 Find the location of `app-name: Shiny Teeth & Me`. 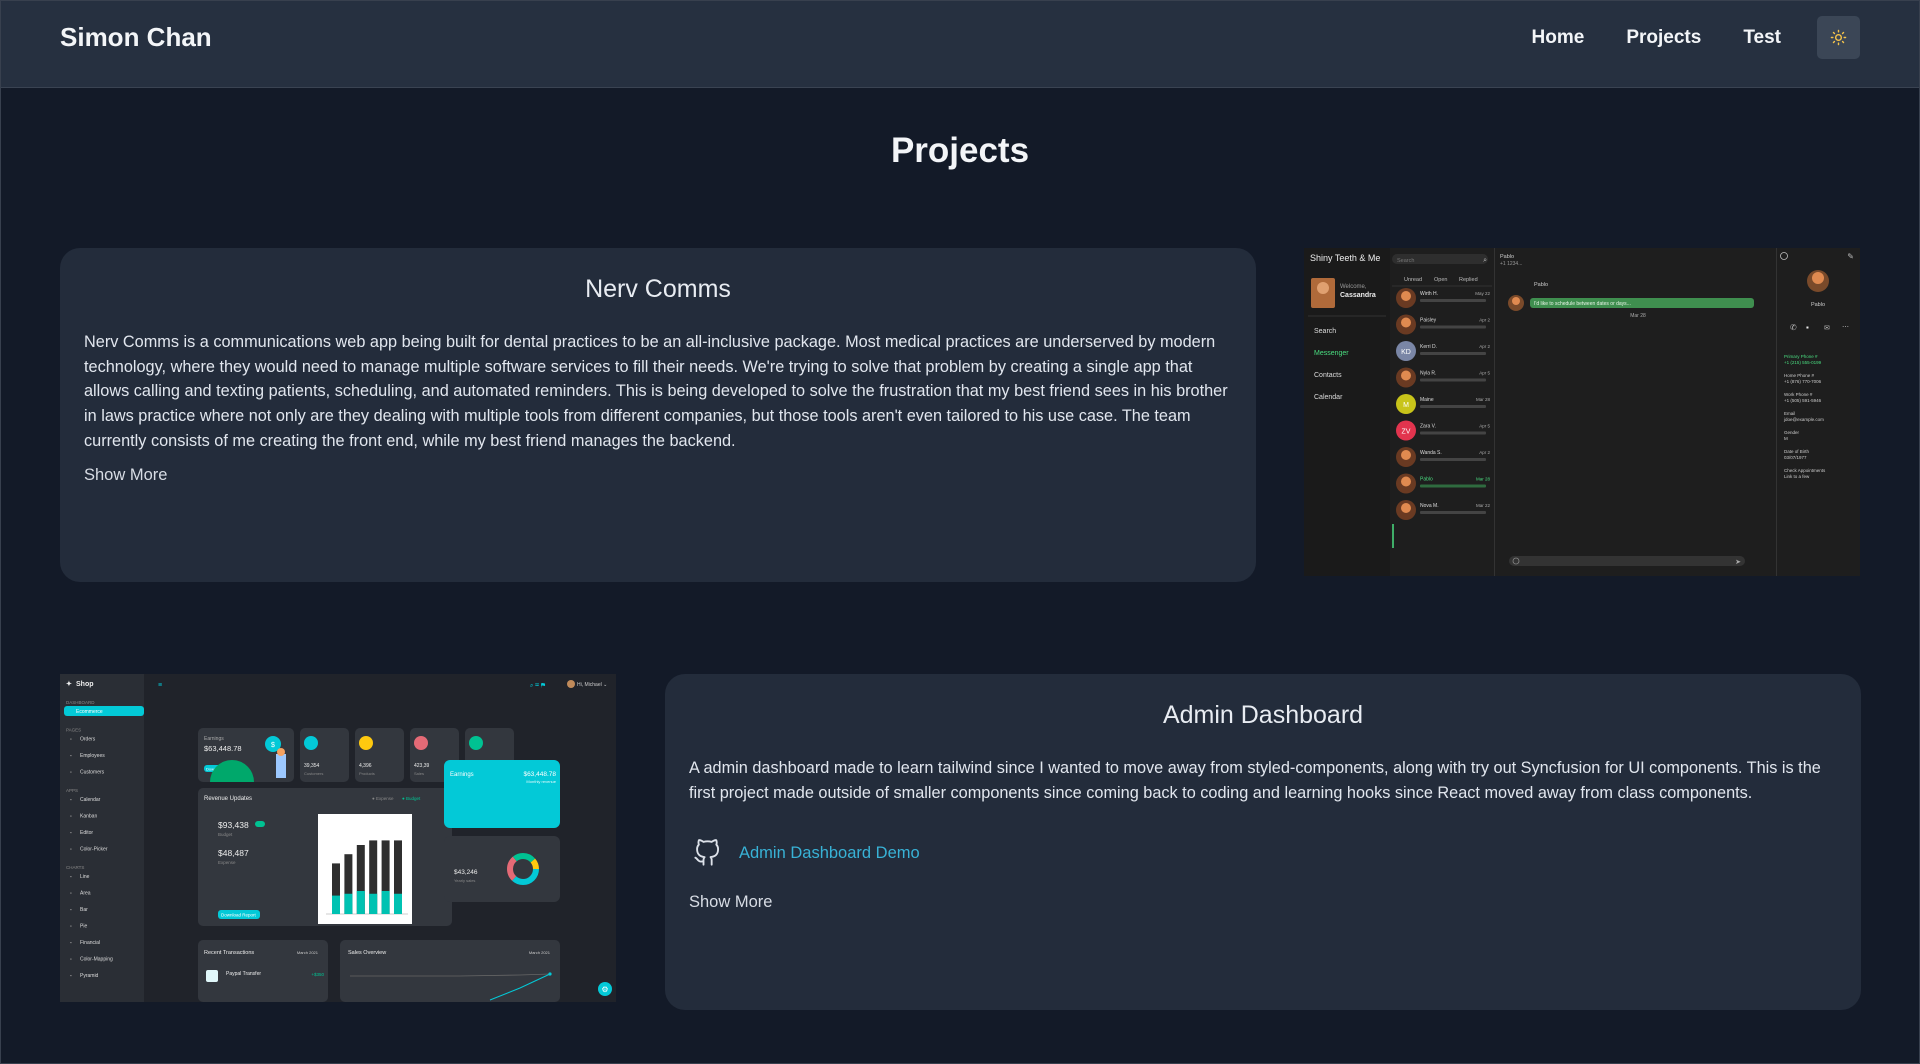

app-name: Shiny Teeth & Me is located at coordinates (1345, 258).